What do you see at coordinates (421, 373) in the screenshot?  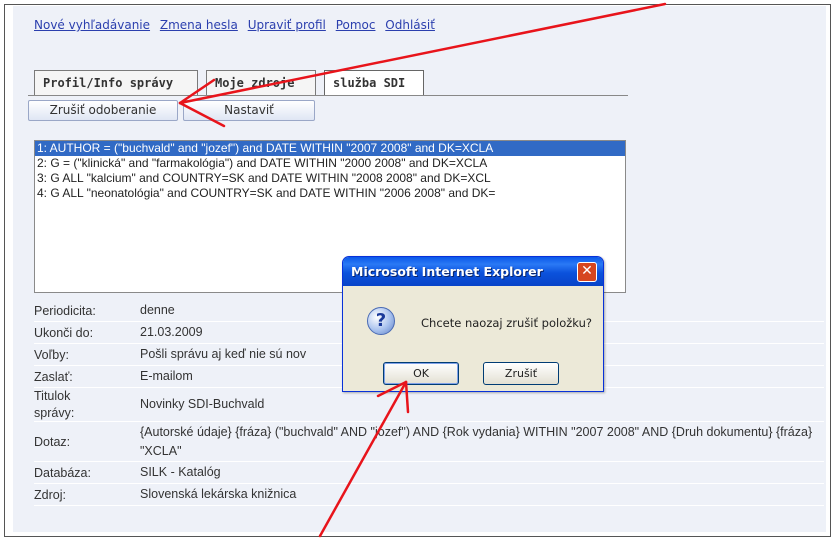 I see `ok-button: OK` at bounding box center [421, 373].